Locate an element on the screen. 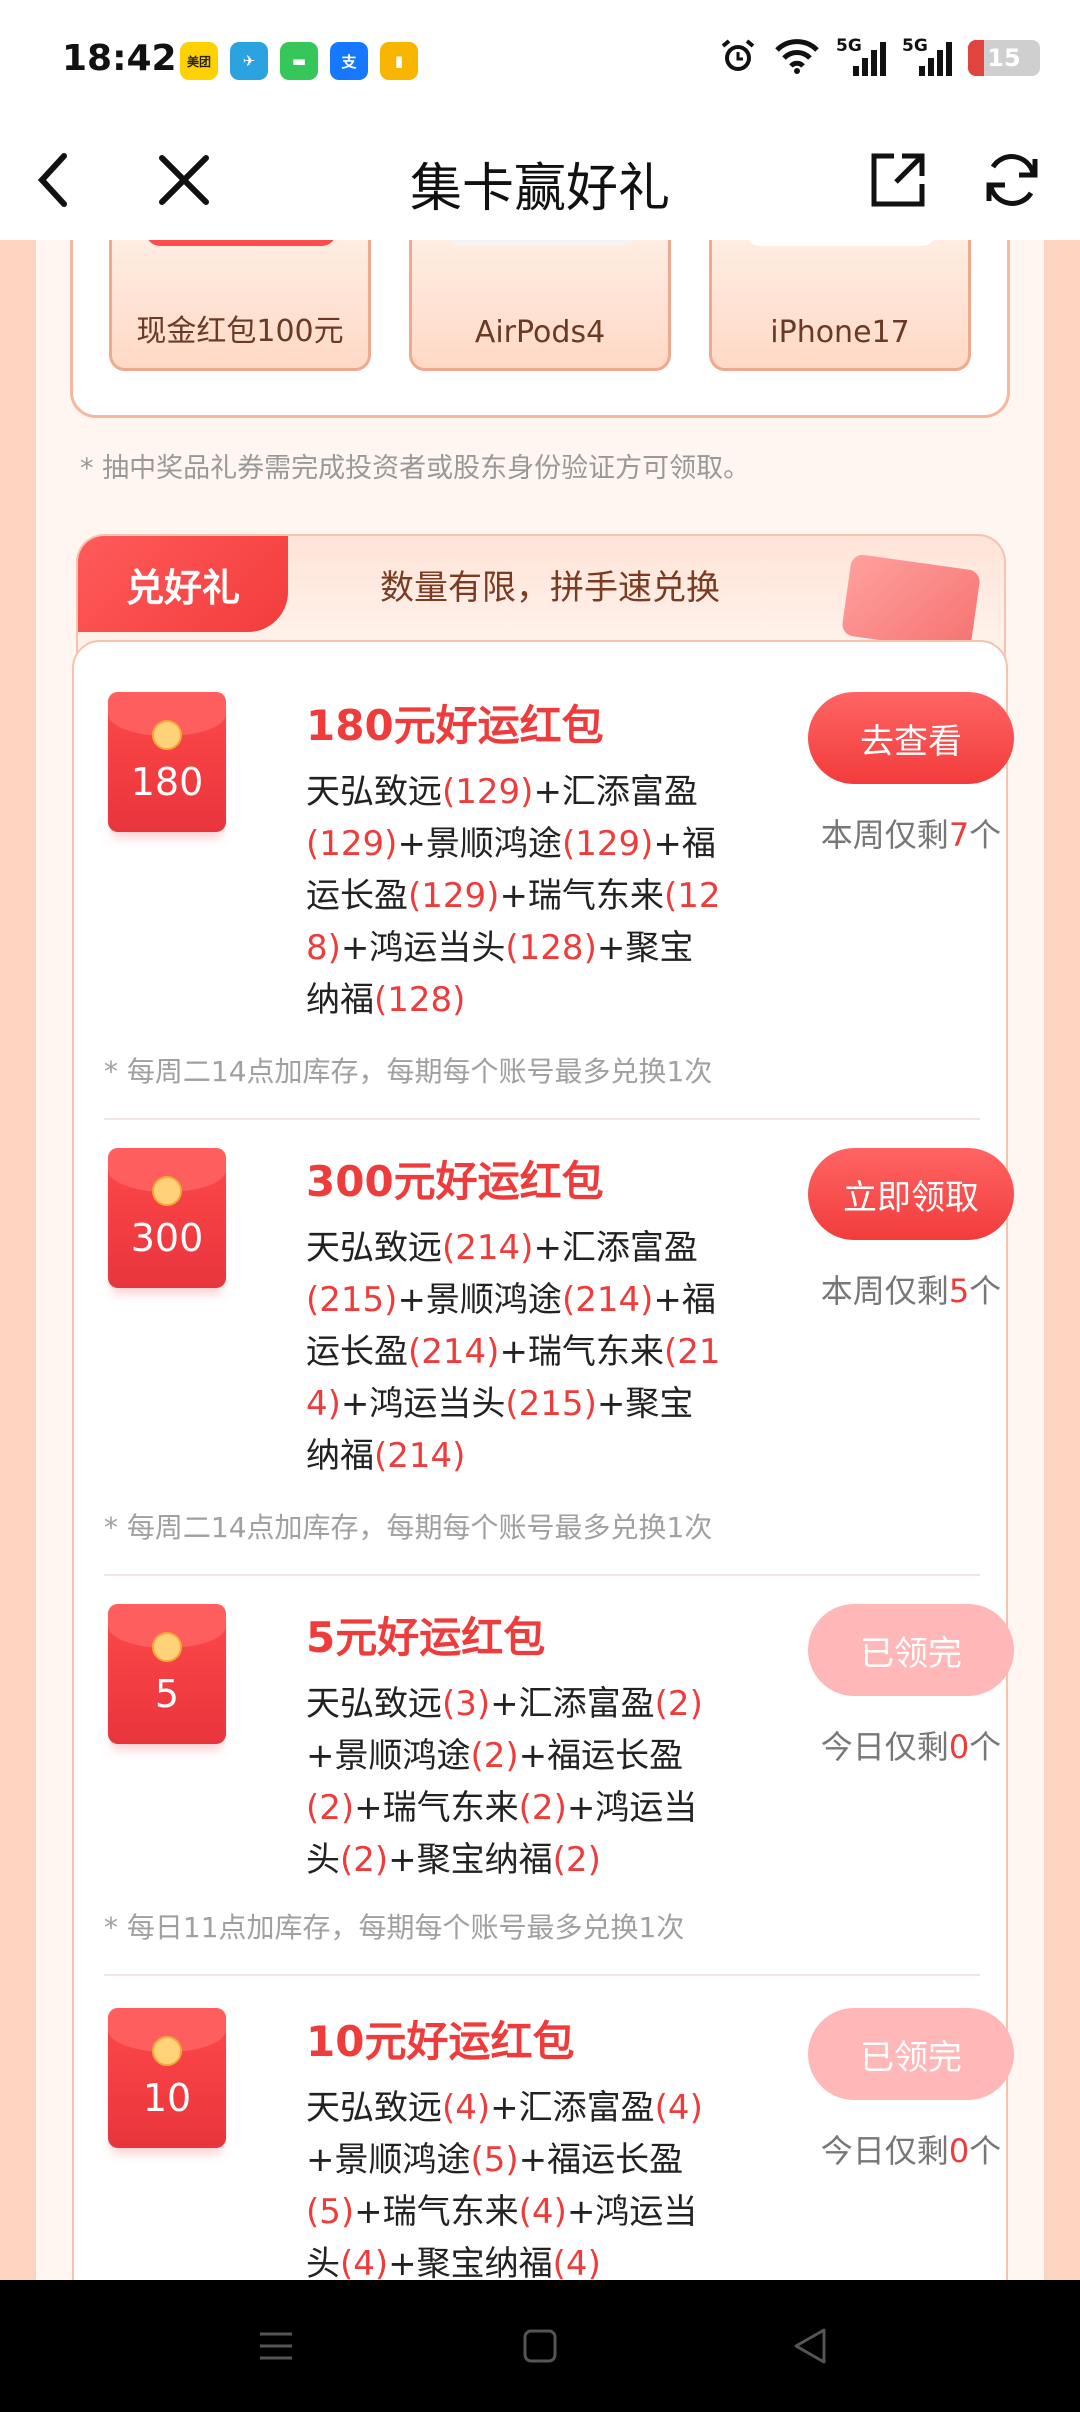 The width and height of the screenshot is (1080, 2412). packet-amount: 180 is located at coordinates (167, 782).